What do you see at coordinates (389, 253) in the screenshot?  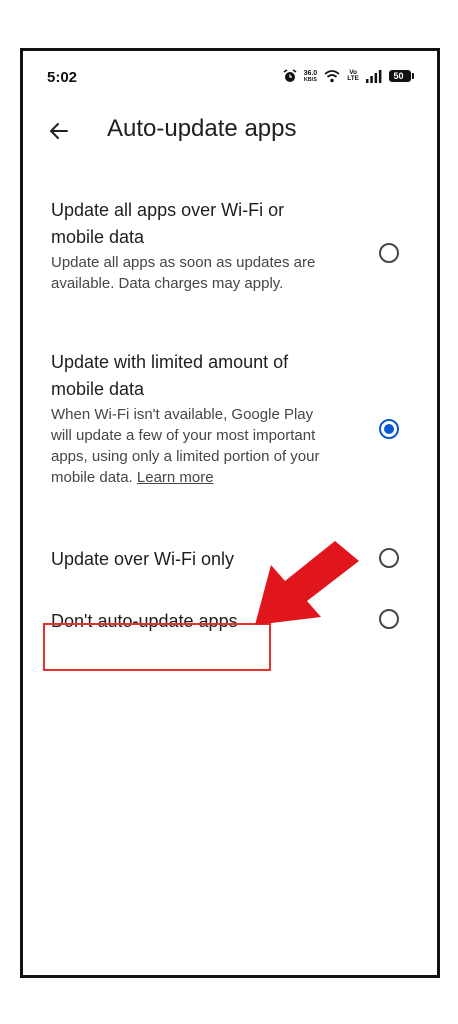 I see `radio-update-all` at bounding box center [389, 253].